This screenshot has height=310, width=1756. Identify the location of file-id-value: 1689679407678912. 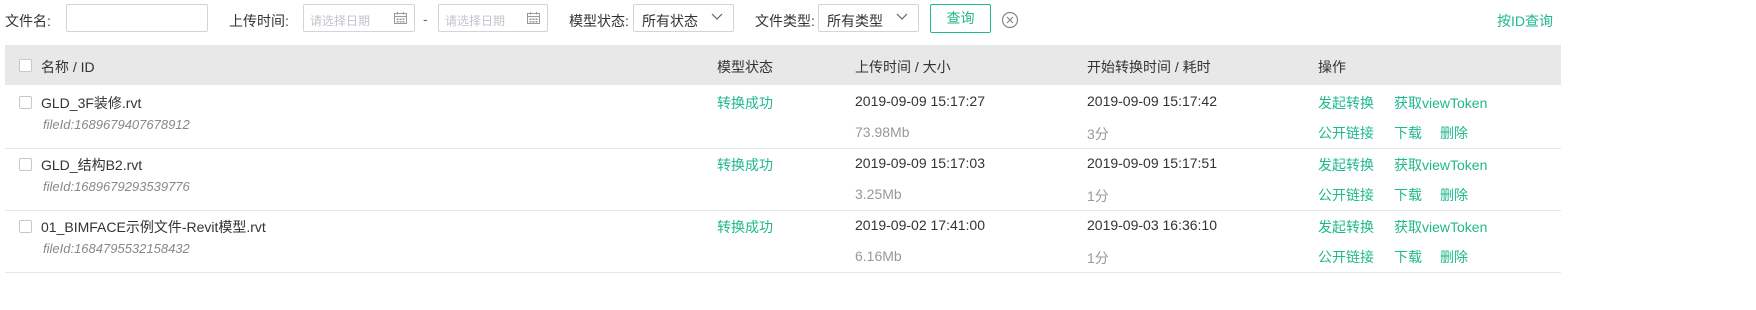
(132, 124).